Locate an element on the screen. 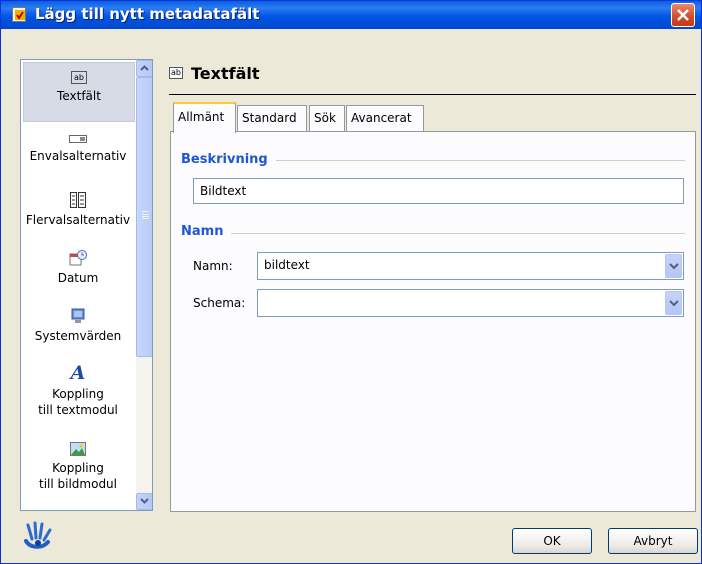 Image resolution: width=702 pixels, height=564 pixels. name-dropdown-button is located at coordinates (673, 266).